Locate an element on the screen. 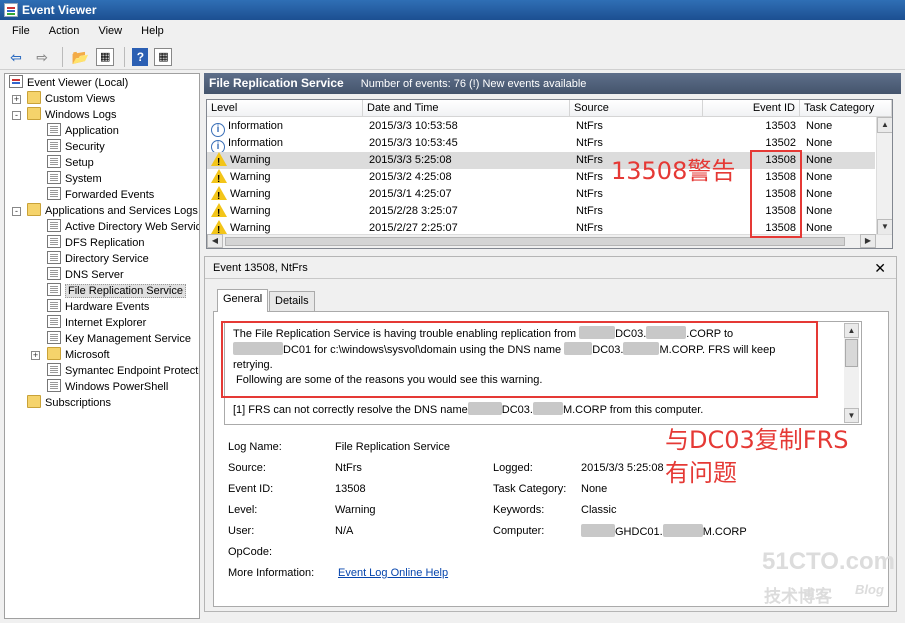 This screenshot has height=623, width=905. tree-item-system: System is located at coordinates (74, 179).